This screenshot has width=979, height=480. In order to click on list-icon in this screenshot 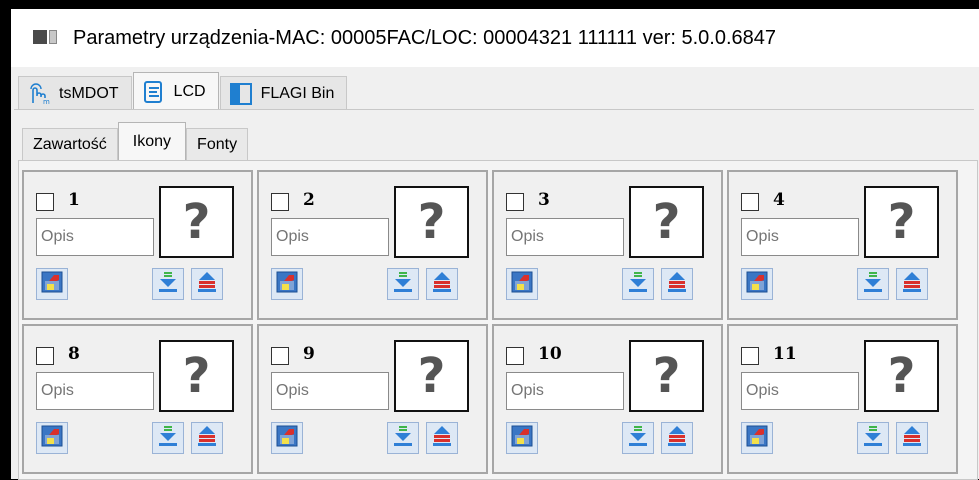, I will do `click(154, 92)`.